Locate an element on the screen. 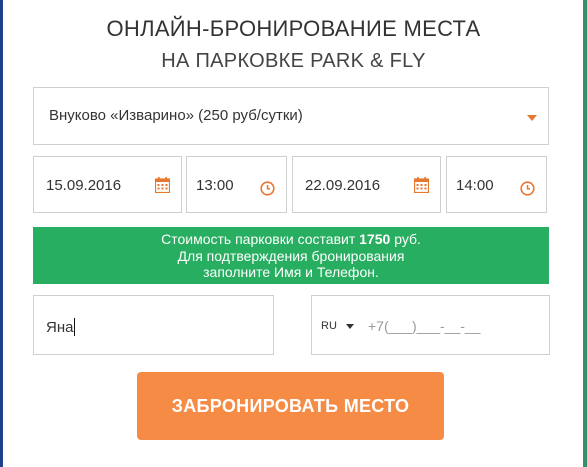 The width and height of the screenshot is (587, 467). confirm-line: Для подтверждения бронирования is located at coordinates (291, 255).